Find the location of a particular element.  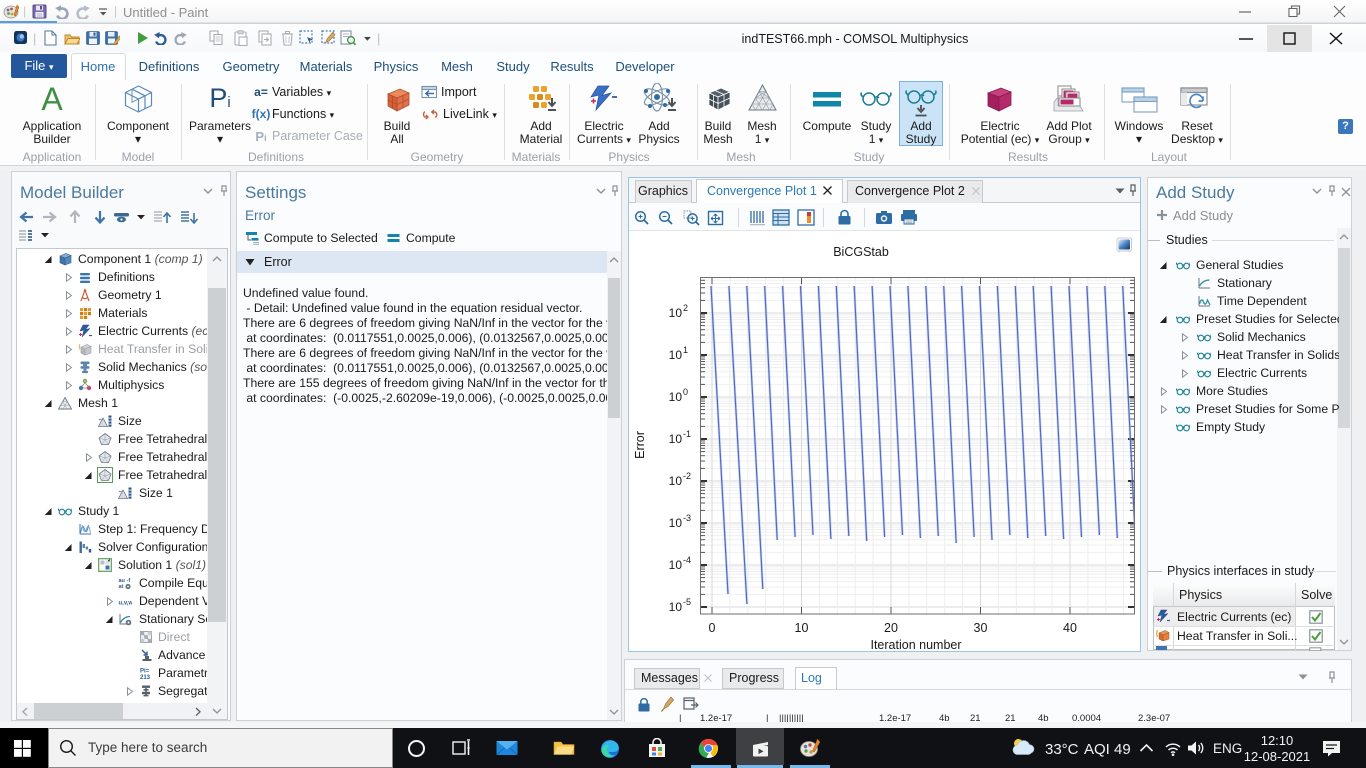

svg-text: 2 is located at coordinates (685, 308).